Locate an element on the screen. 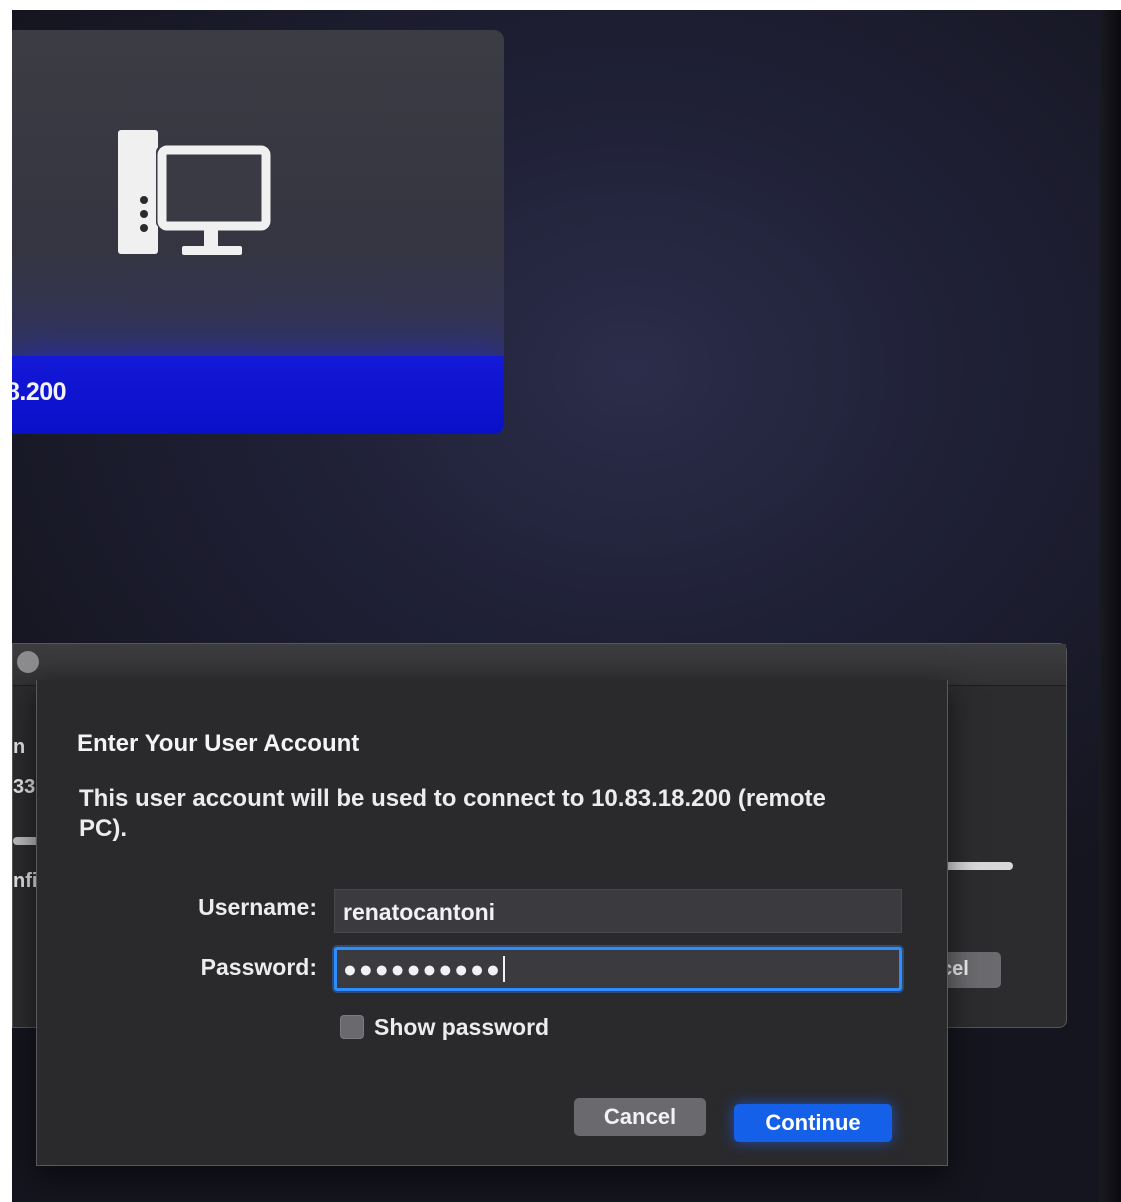  username-field: renatocantoni is located at coordinates (618, 911).